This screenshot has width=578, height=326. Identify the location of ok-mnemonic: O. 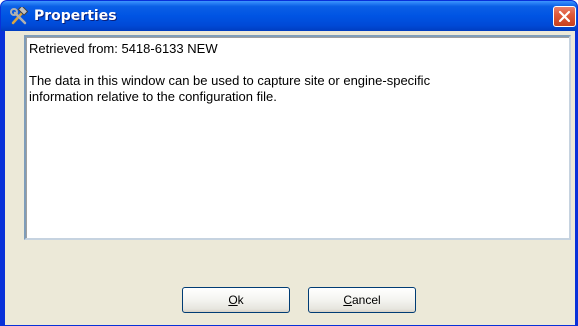
(233, 300).